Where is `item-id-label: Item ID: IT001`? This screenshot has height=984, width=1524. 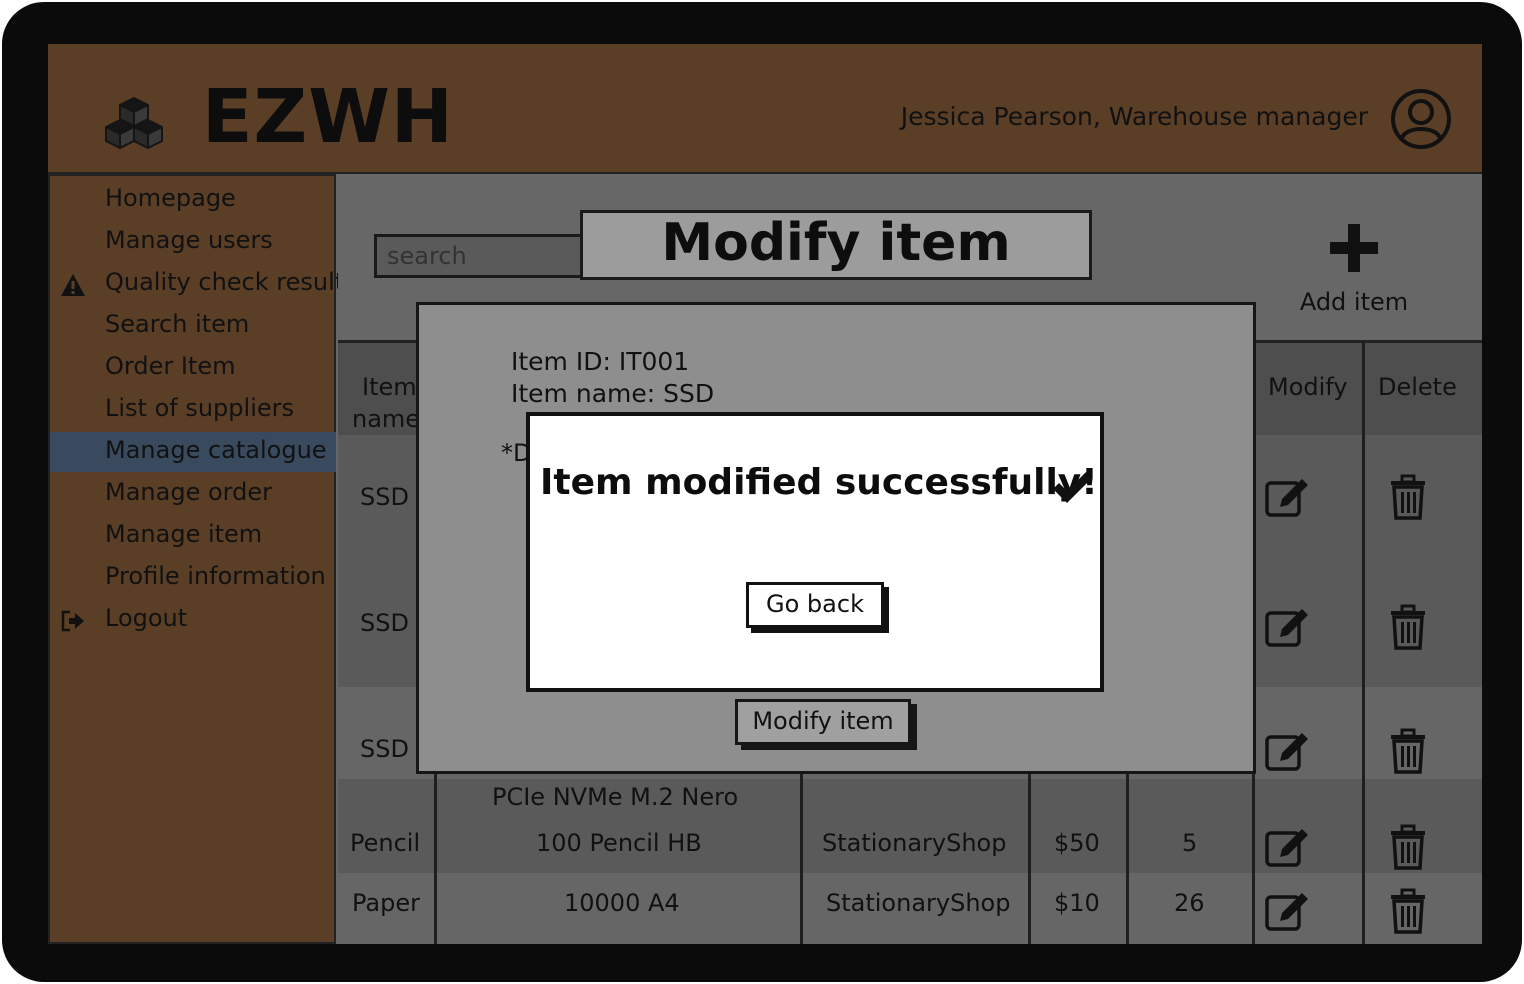
item-id-label: Item ID: IT001 is located at coordinates (600, 361).